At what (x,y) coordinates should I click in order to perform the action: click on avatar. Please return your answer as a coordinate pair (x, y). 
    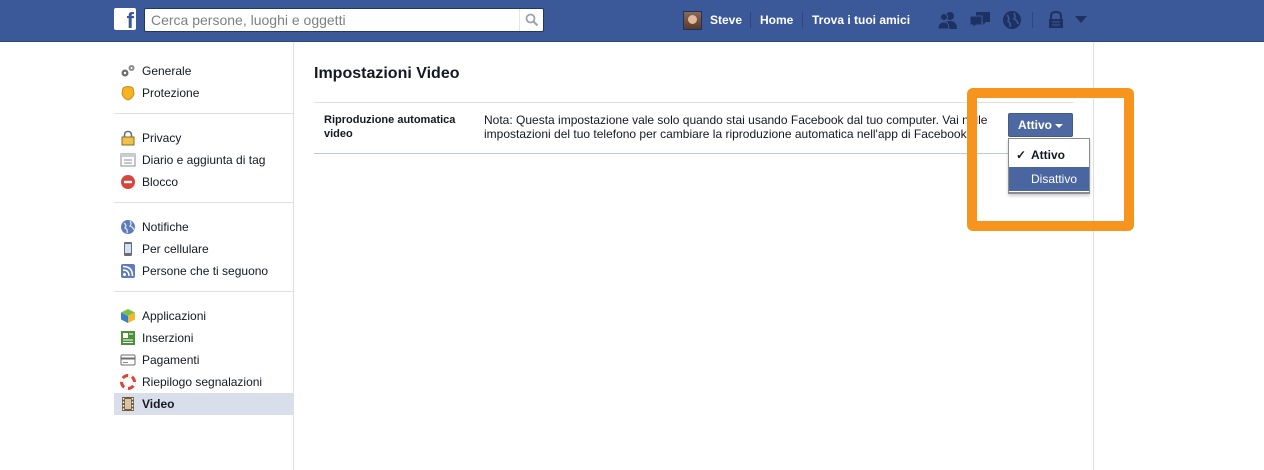
    Looking at the image, I should click on (692, 20).